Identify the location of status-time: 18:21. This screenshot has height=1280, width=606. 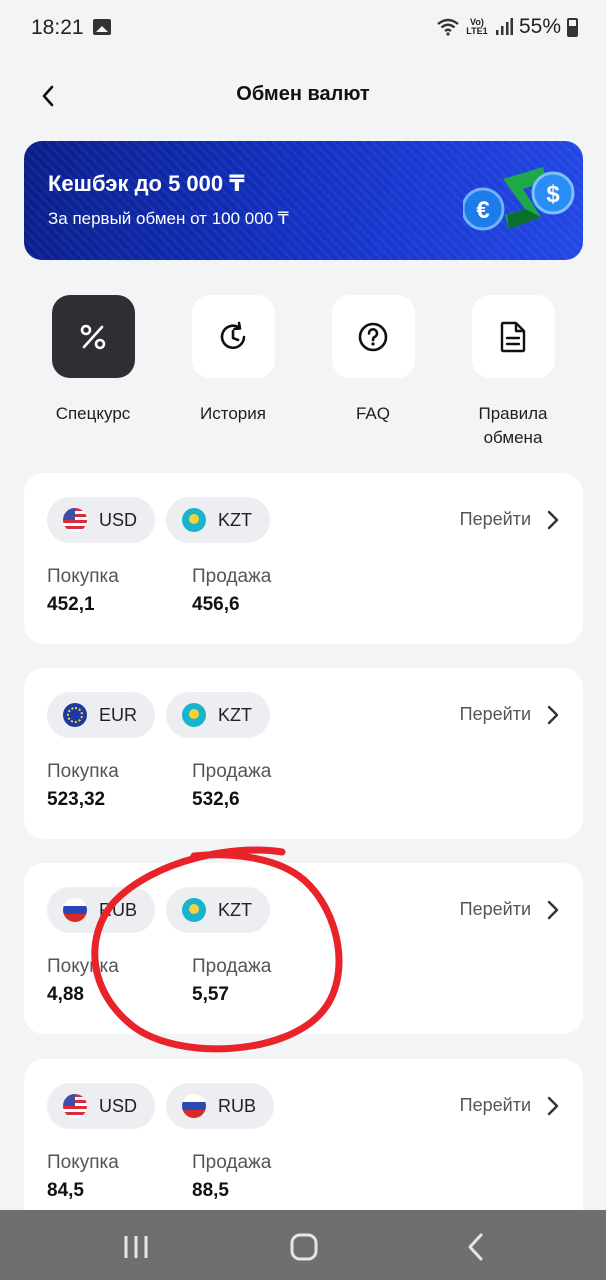
(57, 27).